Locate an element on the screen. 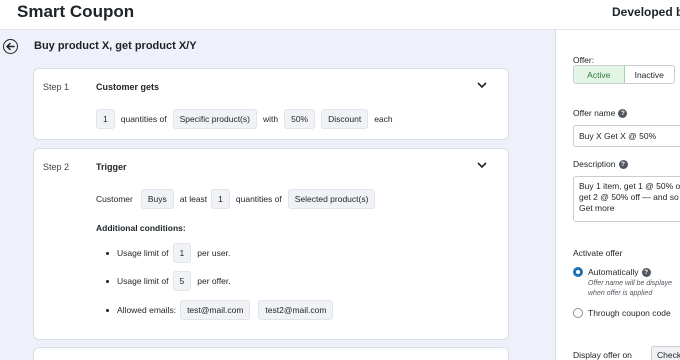 This screenshot has width=680, height=360. percent-field: 50% is located at coordinates (300, 119).